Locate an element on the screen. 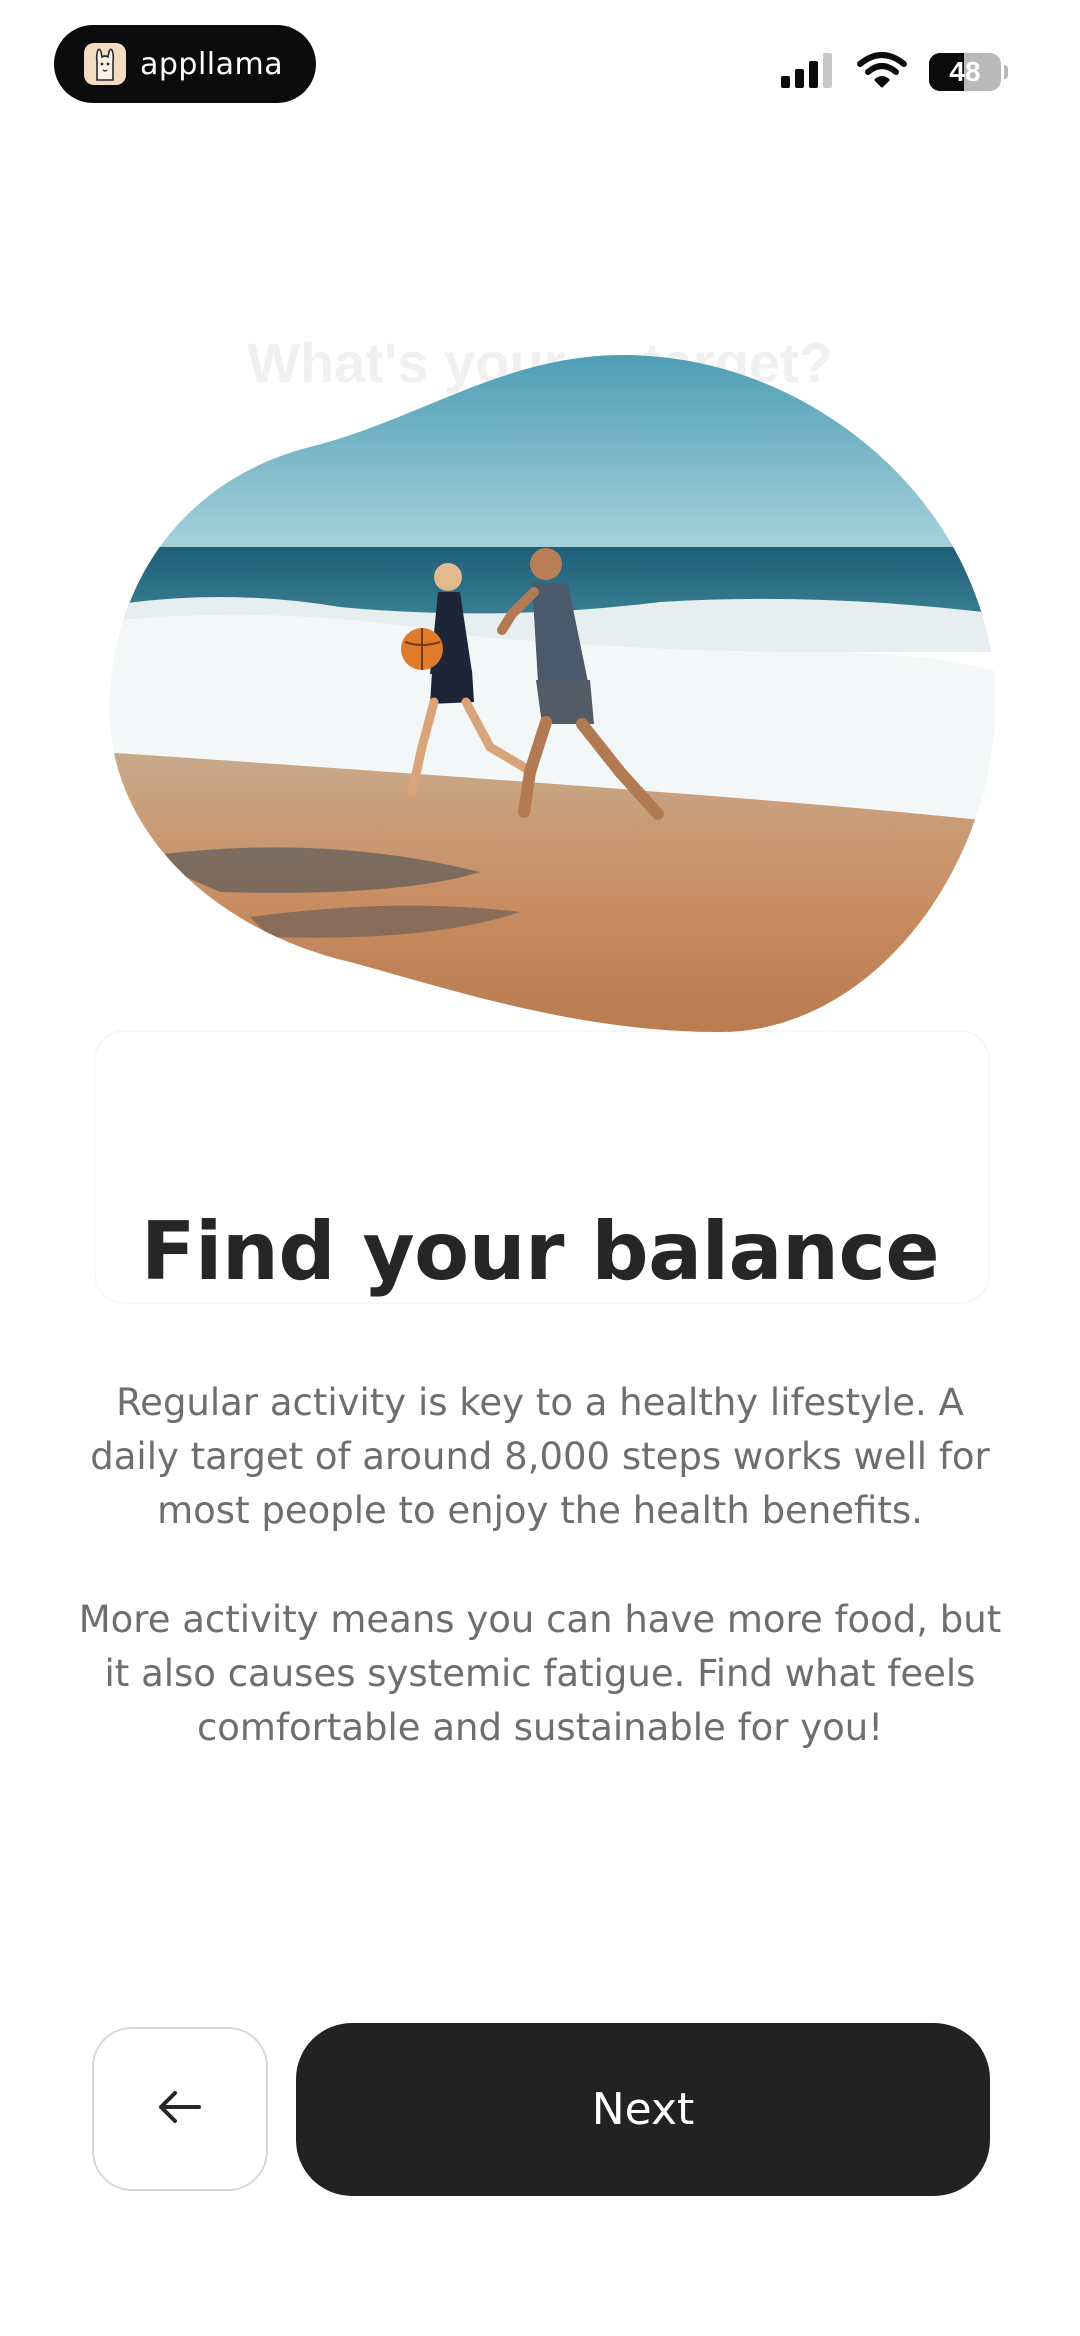  battery-icon: 48 is located at coordinates (968, 72).